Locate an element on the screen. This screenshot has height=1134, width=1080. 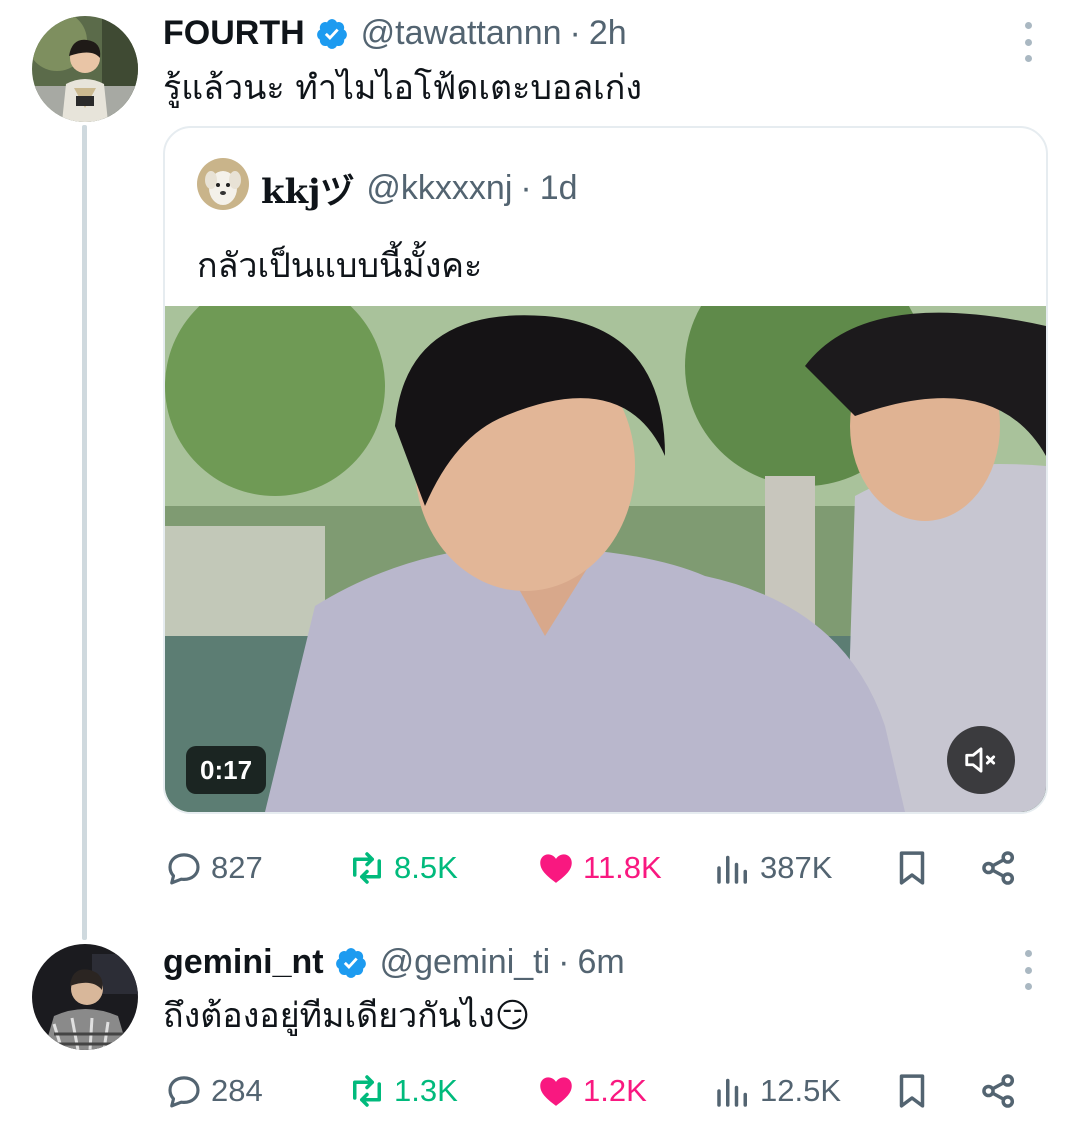
quote-text: กลัวเป็นแบบนี้มั้งคะ is located at coordinates (340, 266).